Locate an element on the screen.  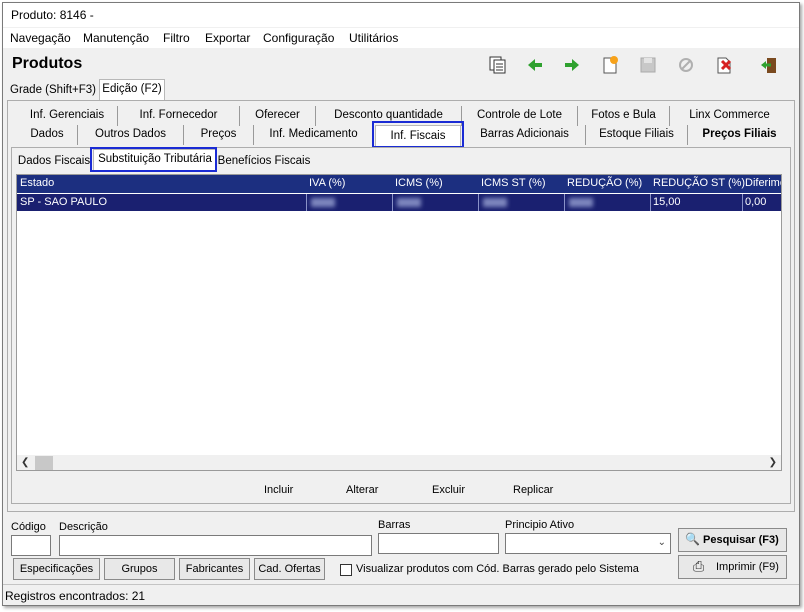
alterar-button: Alterar is located at coordinates (362, 490).